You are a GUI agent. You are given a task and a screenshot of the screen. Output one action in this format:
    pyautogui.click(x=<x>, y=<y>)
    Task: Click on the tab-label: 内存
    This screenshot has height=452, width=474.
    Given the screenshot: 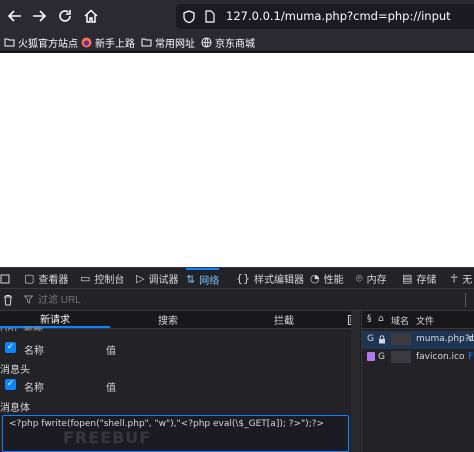 What is the action you would take?
    pyautogui.click(x=376, y=280)
    